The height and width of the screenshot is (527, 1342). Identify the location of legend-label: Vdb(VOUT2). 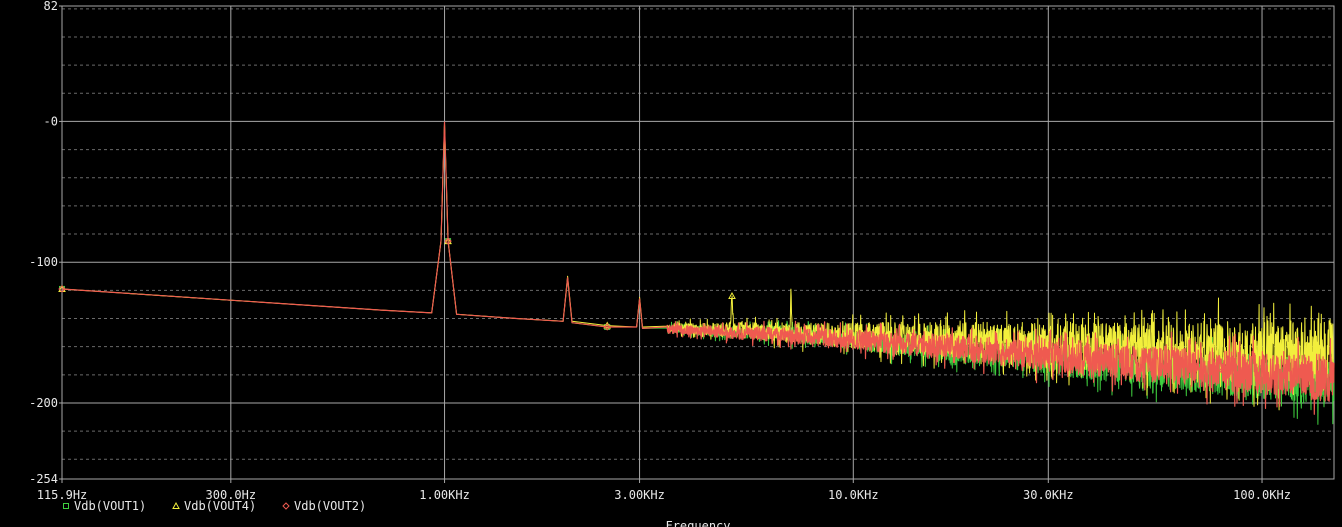
(330, 506).